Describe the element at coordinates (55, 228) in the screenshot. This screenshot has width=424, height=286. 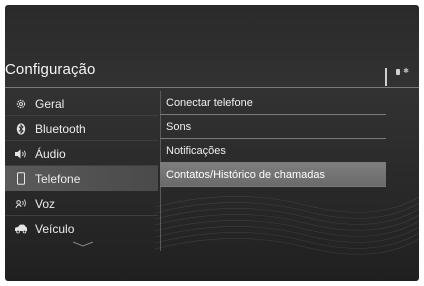
I see `menu-item-label: Veículo` at that location.